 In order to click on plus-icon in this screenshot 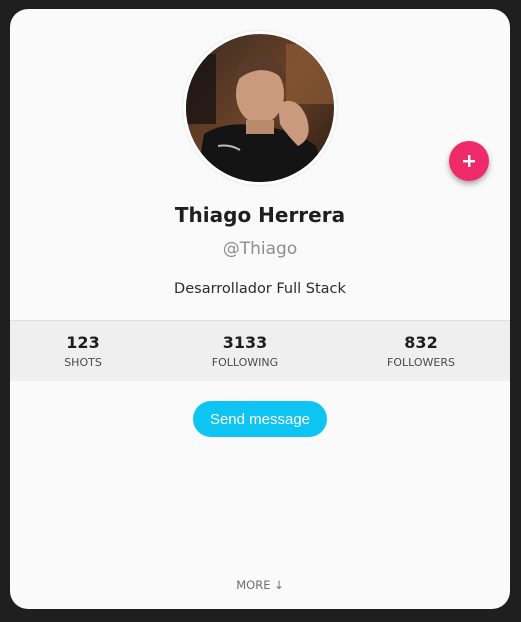, I will do `click(469, 161)`.